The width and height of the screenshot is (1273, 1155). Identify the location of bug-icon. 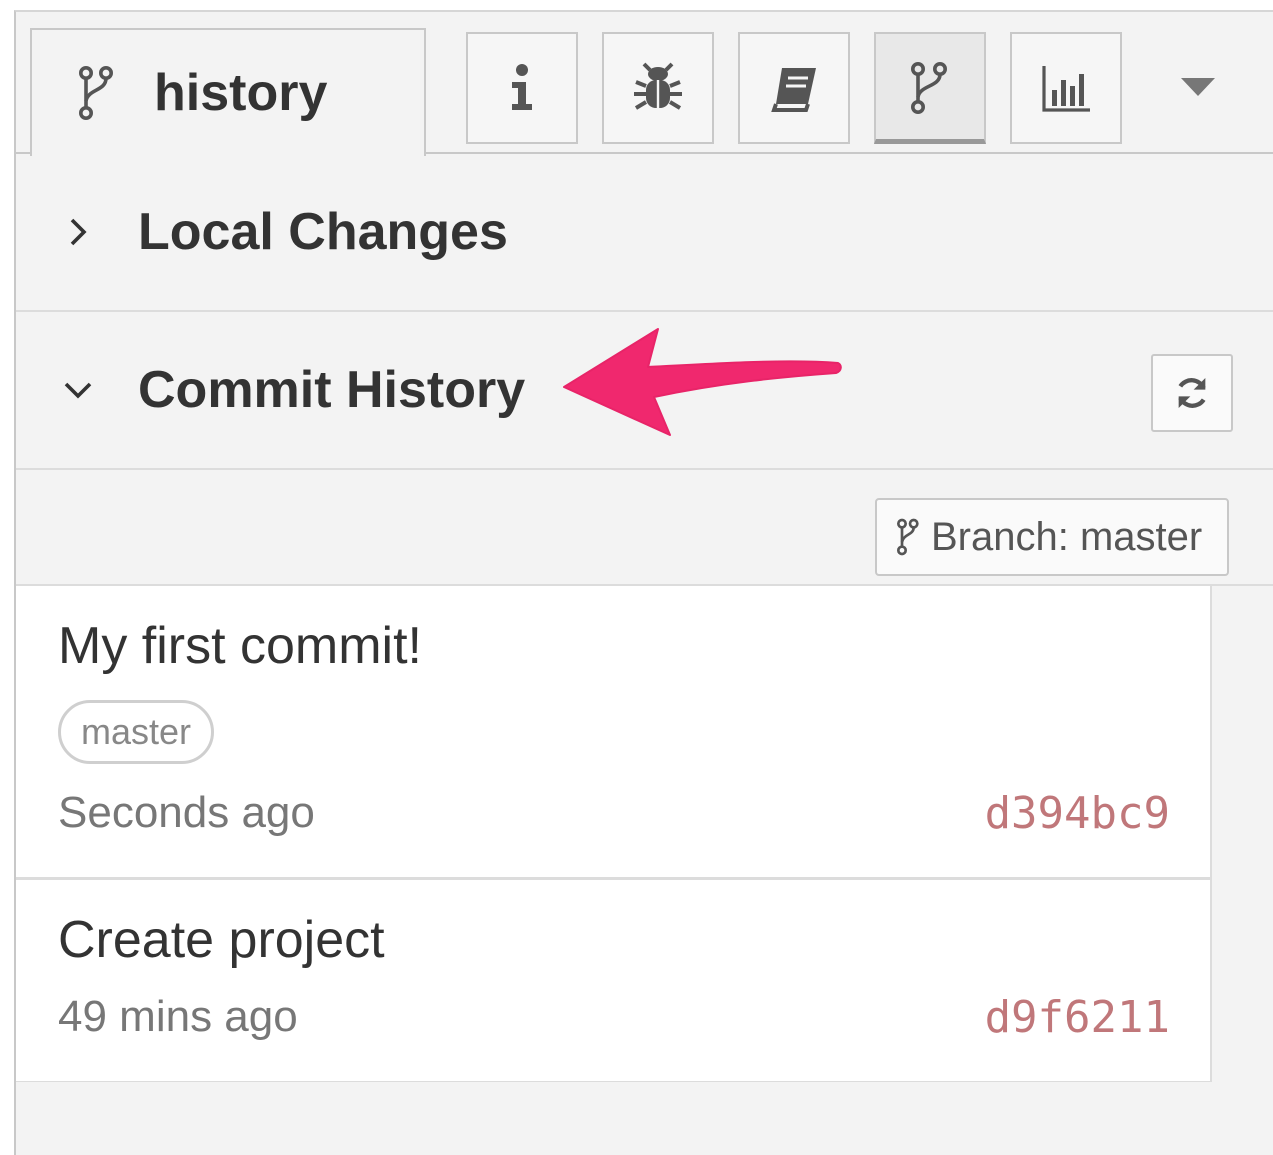
(658, 86).